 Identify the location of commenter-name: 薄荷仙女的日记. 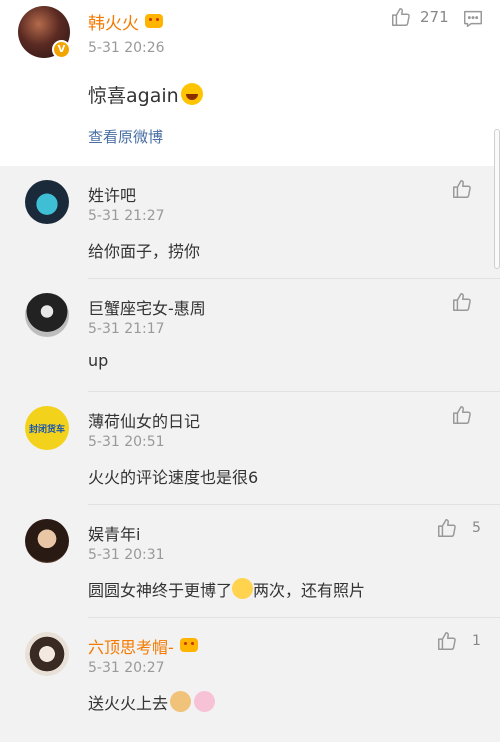
(144, 420).